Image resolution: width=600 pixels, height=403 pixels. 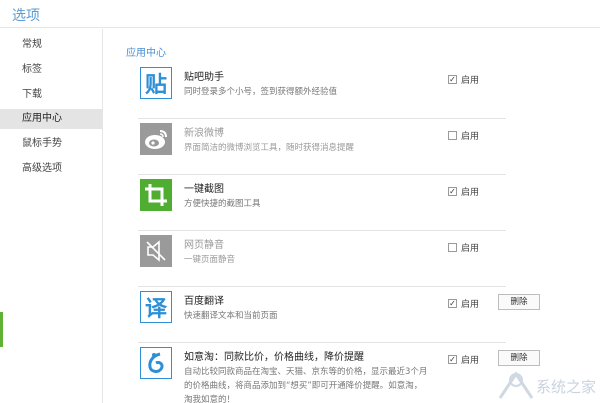 I want to click on sidebar-accent-bar, so click(x=1, y=329).